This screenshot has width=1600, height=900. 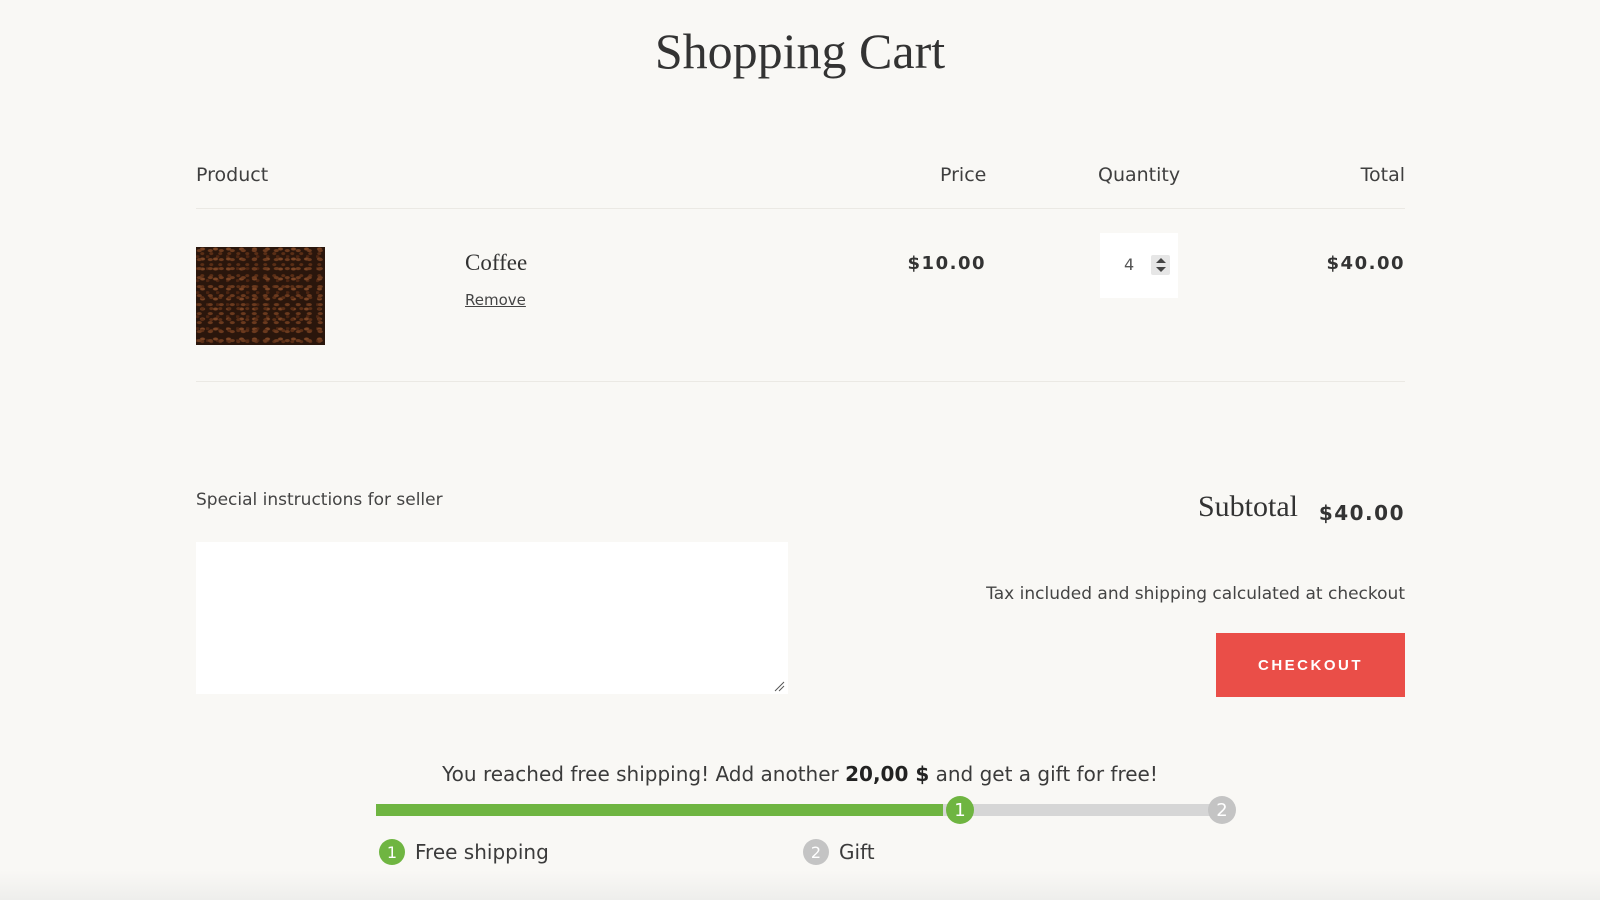 What do you see at coordinates (1139, 265) in the screenshot?
I see `quantity-input: 4` at bounding box center [1139, 265].